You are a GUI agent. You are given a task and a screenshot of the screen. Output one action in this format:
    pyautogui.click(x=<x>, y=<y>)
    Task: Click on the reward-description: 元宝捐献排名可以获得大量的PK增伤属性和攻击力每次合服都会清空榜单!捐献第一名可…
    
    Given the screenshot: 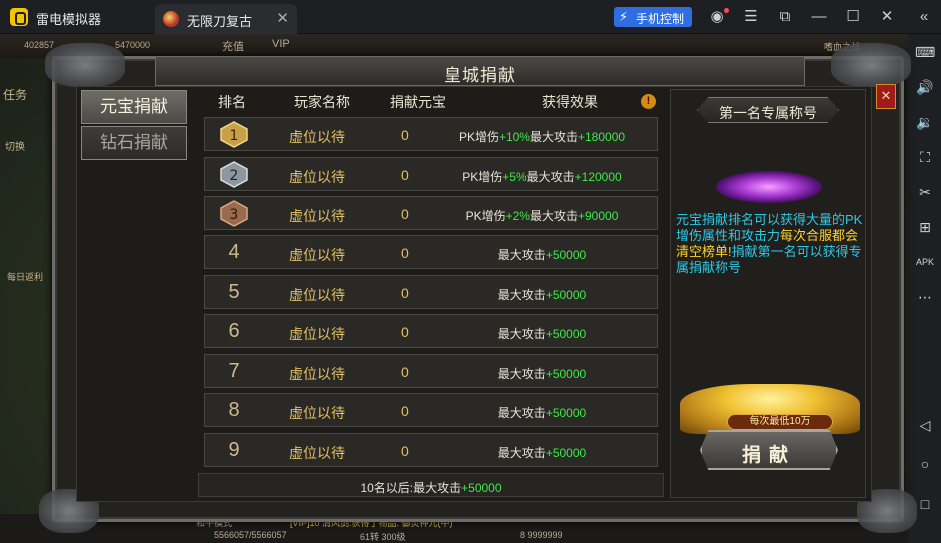 What is the action you would take?
    pyautogui.click(x=769, y=243)
    